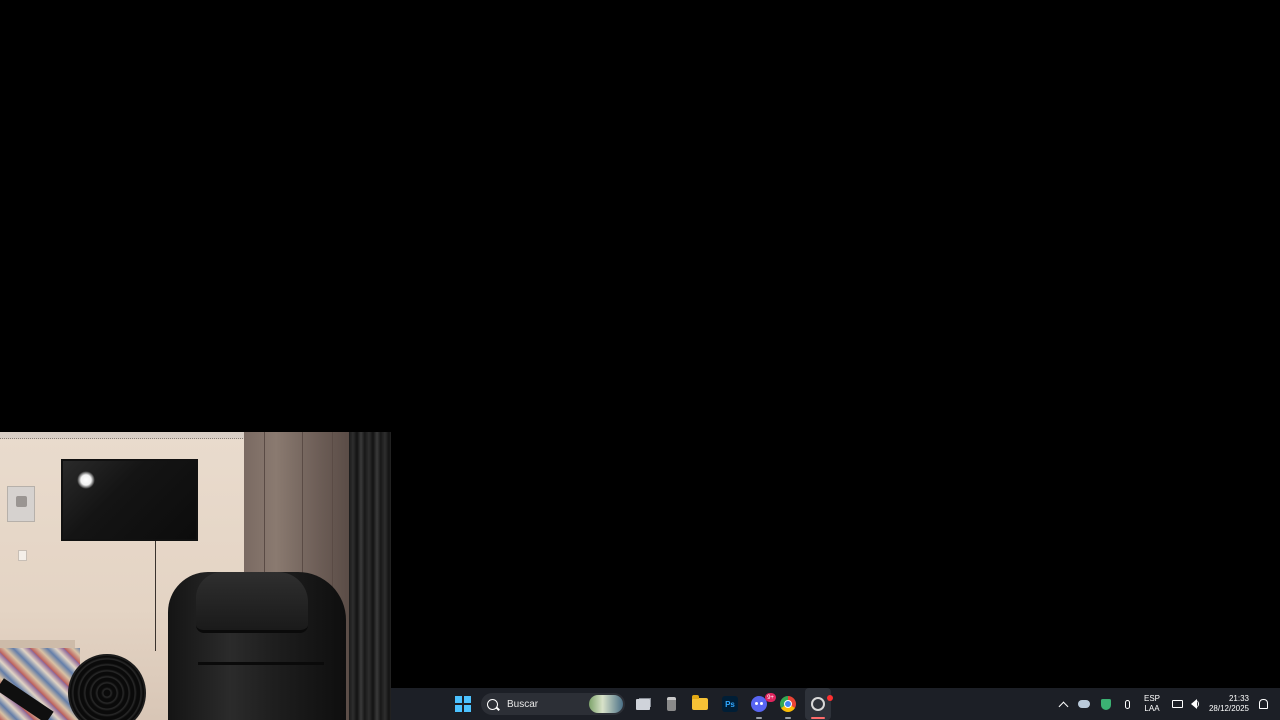  I want to click on tray-language: ESP LAA, so click(1152, 704).